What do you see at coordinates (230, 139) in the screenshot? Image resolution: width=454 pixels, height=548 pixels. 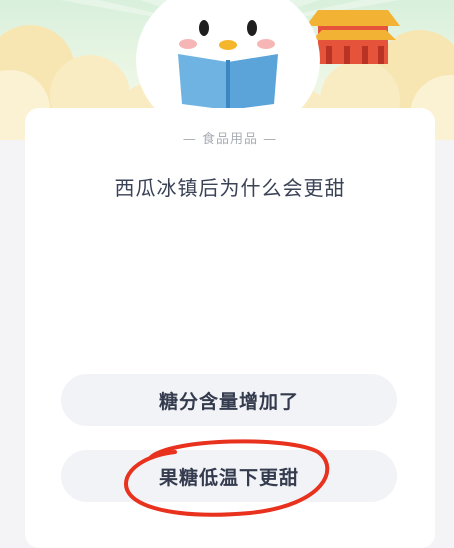 I see `quiz-category: — 食品用品 —` at bounding box center [230, 139].